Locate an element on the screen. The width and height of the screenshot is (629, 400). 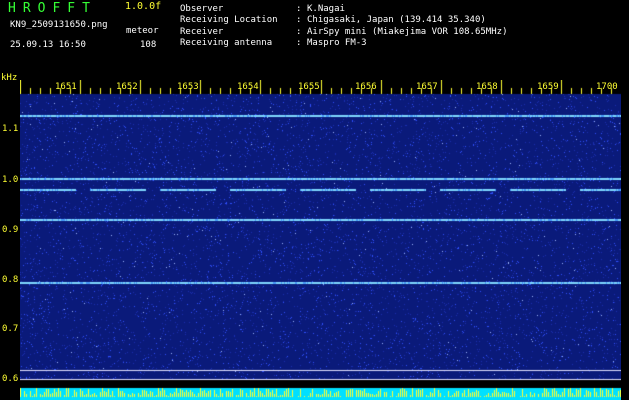
receiver-value: AirSpy mini (Miakejima VOR 108.65MHz) is located at coordinates (407, 32).